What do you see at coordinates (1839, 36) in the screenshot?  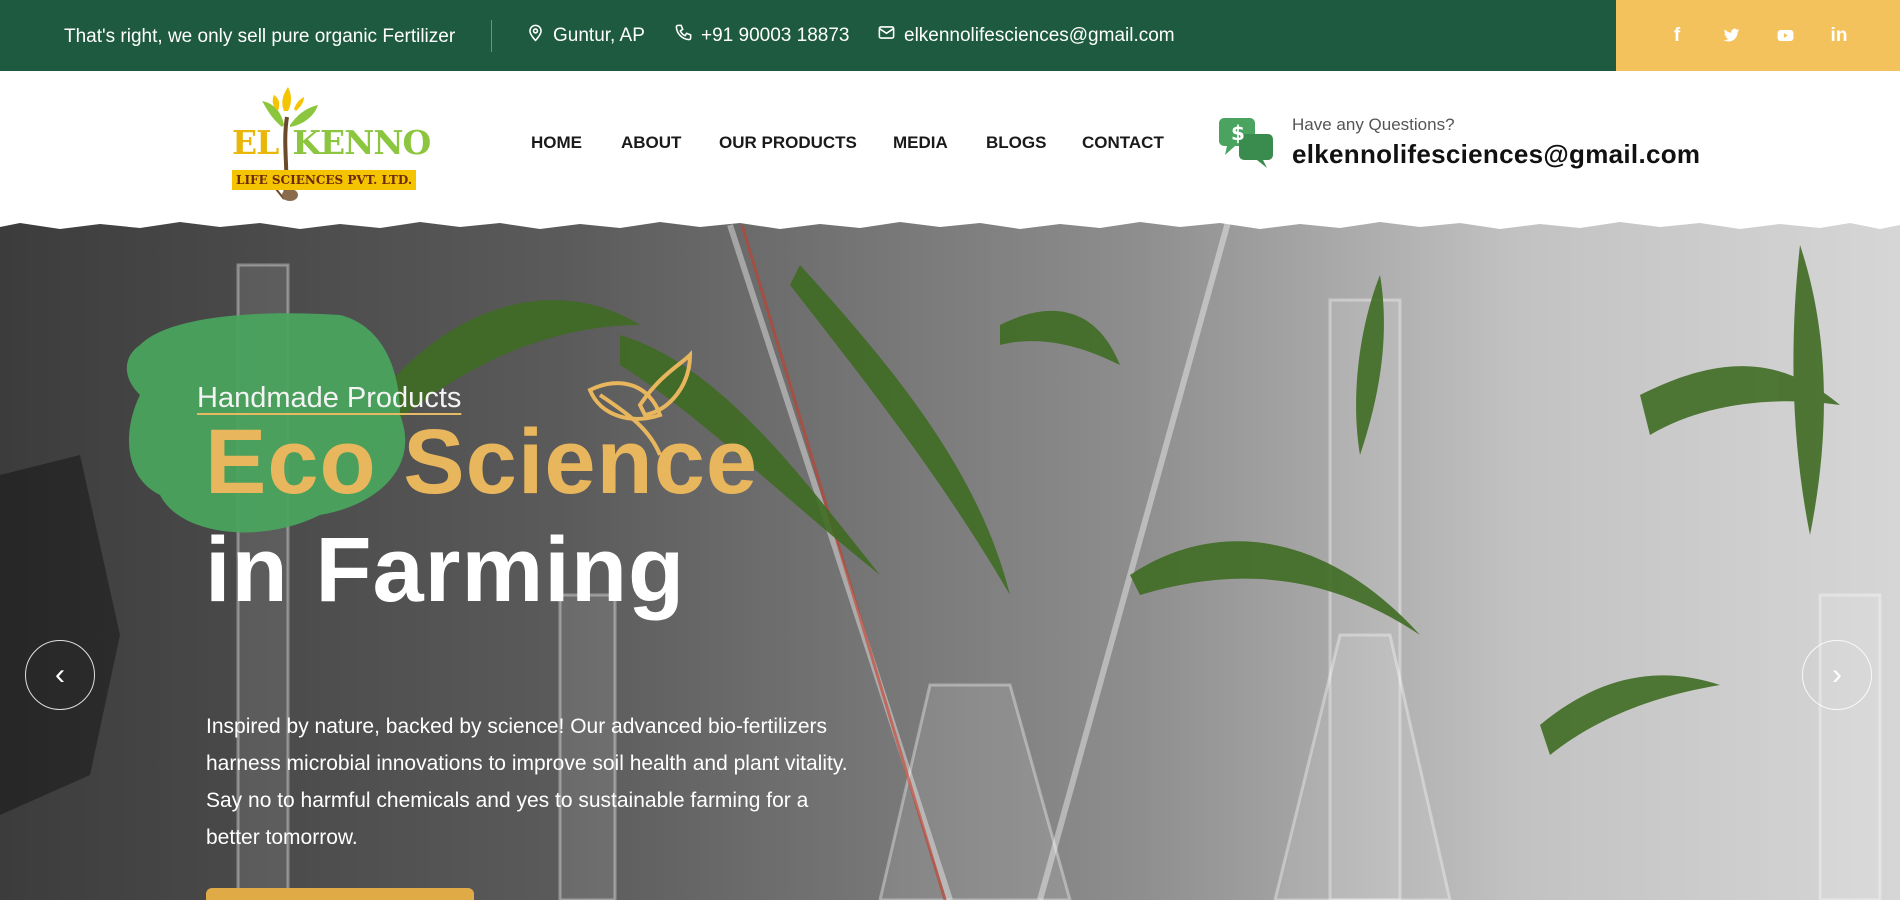 I see `linkedin-icon: in` at bounding box center [1839, 36].